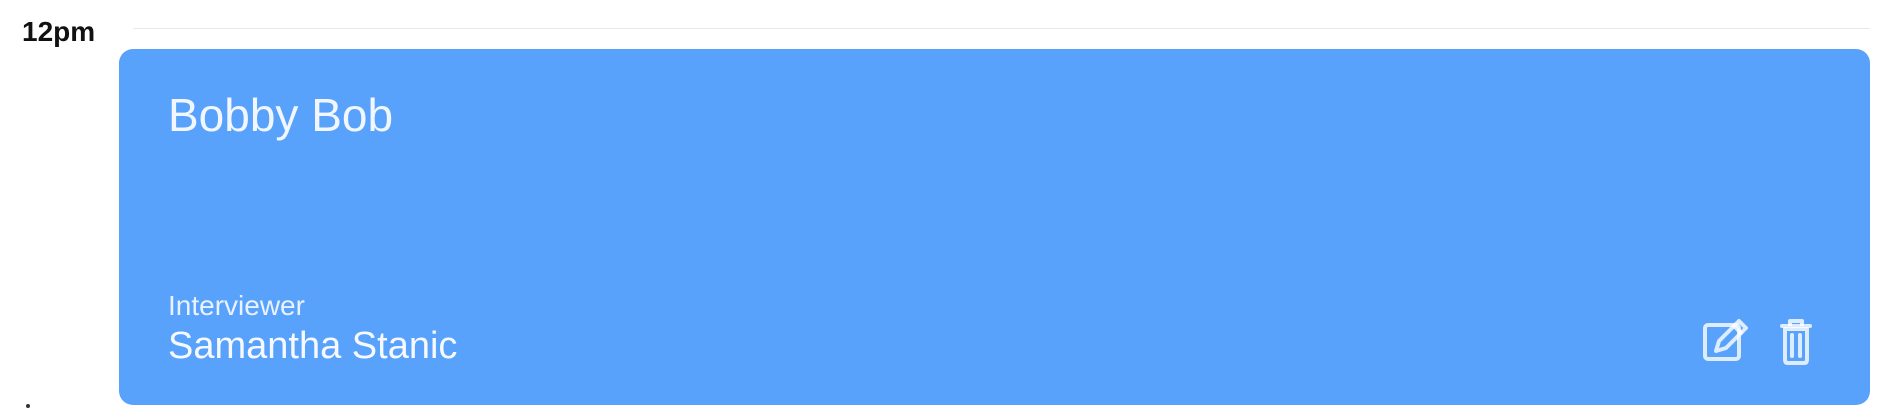 The width and height of the screenshot is (1898, 410). I want to click on delete-button, so click(1796, 341).